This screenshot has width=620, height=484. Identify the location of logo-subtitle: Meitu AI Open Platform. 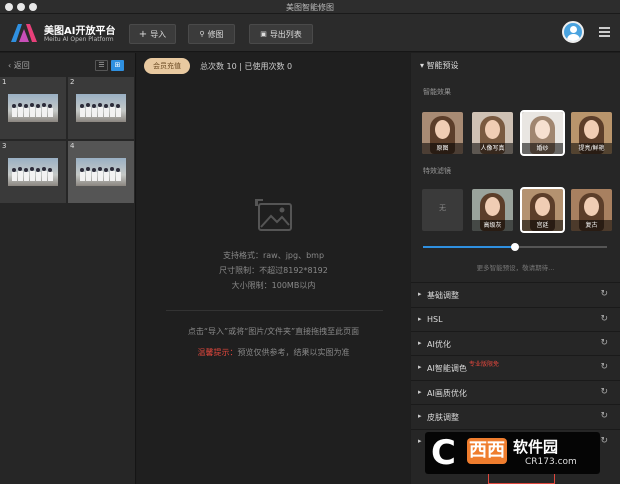
(79, 39).